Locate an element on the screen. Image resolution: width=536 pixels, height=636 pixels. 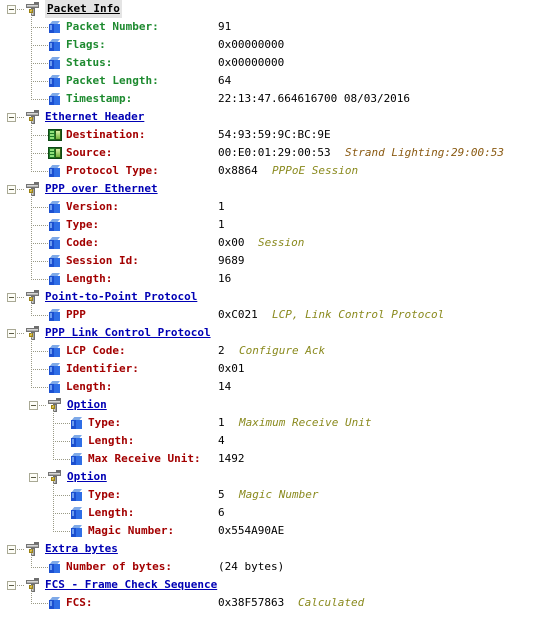
field-value: 0x01 is located at coordinates (231, 368).